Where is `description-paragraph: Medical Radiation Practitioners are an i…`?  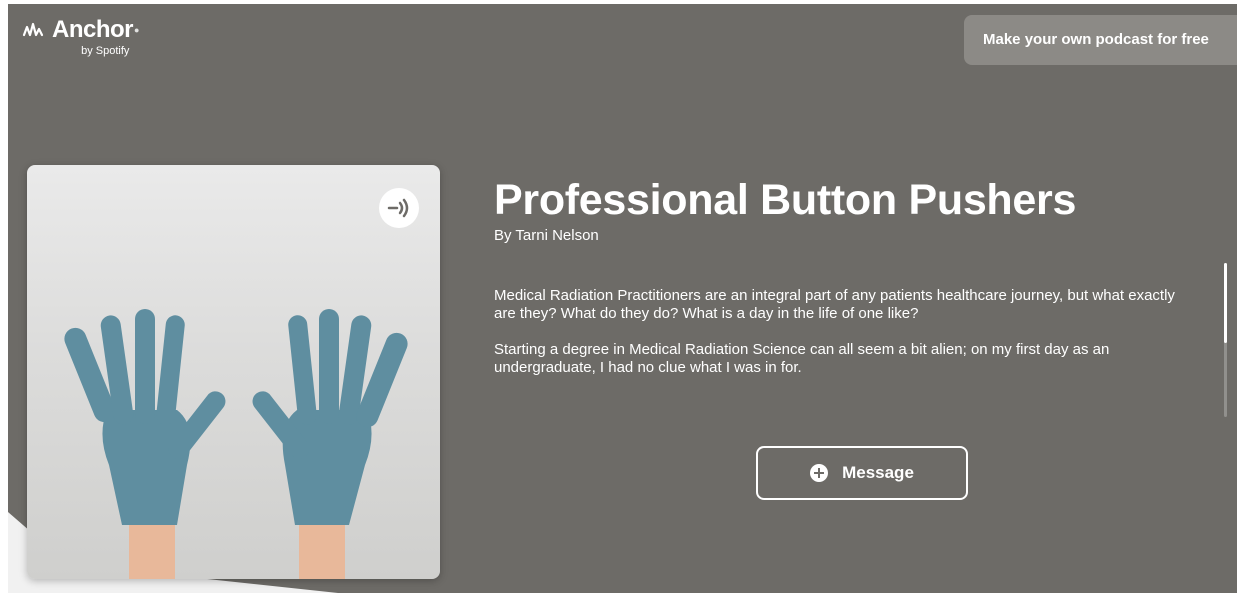 description-paragraph: Medical Radiation Practitioners are an i… is located at coordinates (834, 304).